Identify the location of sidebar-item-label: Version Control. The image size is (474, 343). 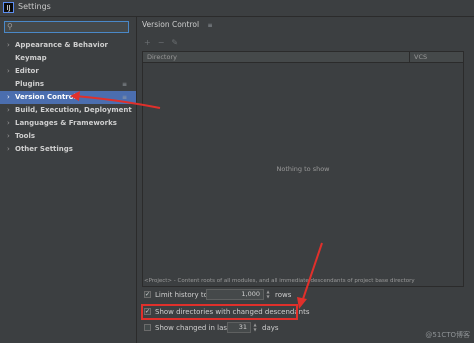
(45, 97).